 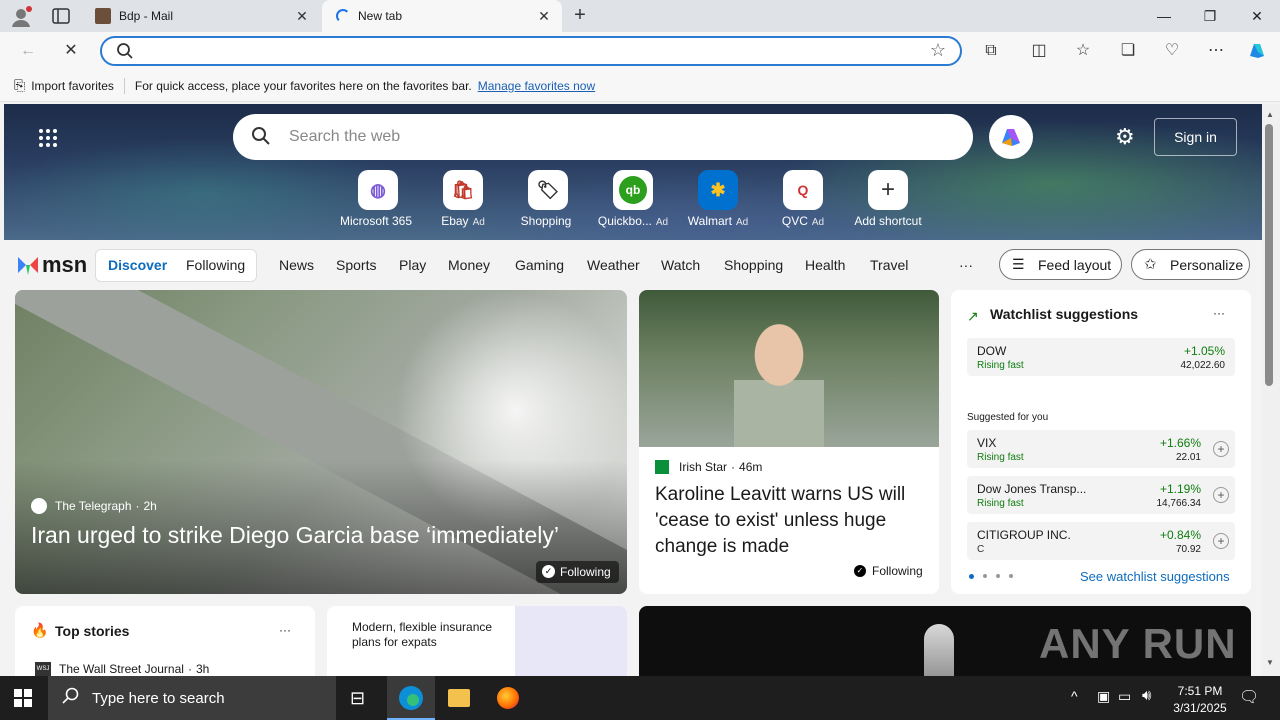 I want to click on volume-icon: 🔊︎, so click(x=1146, y=695).